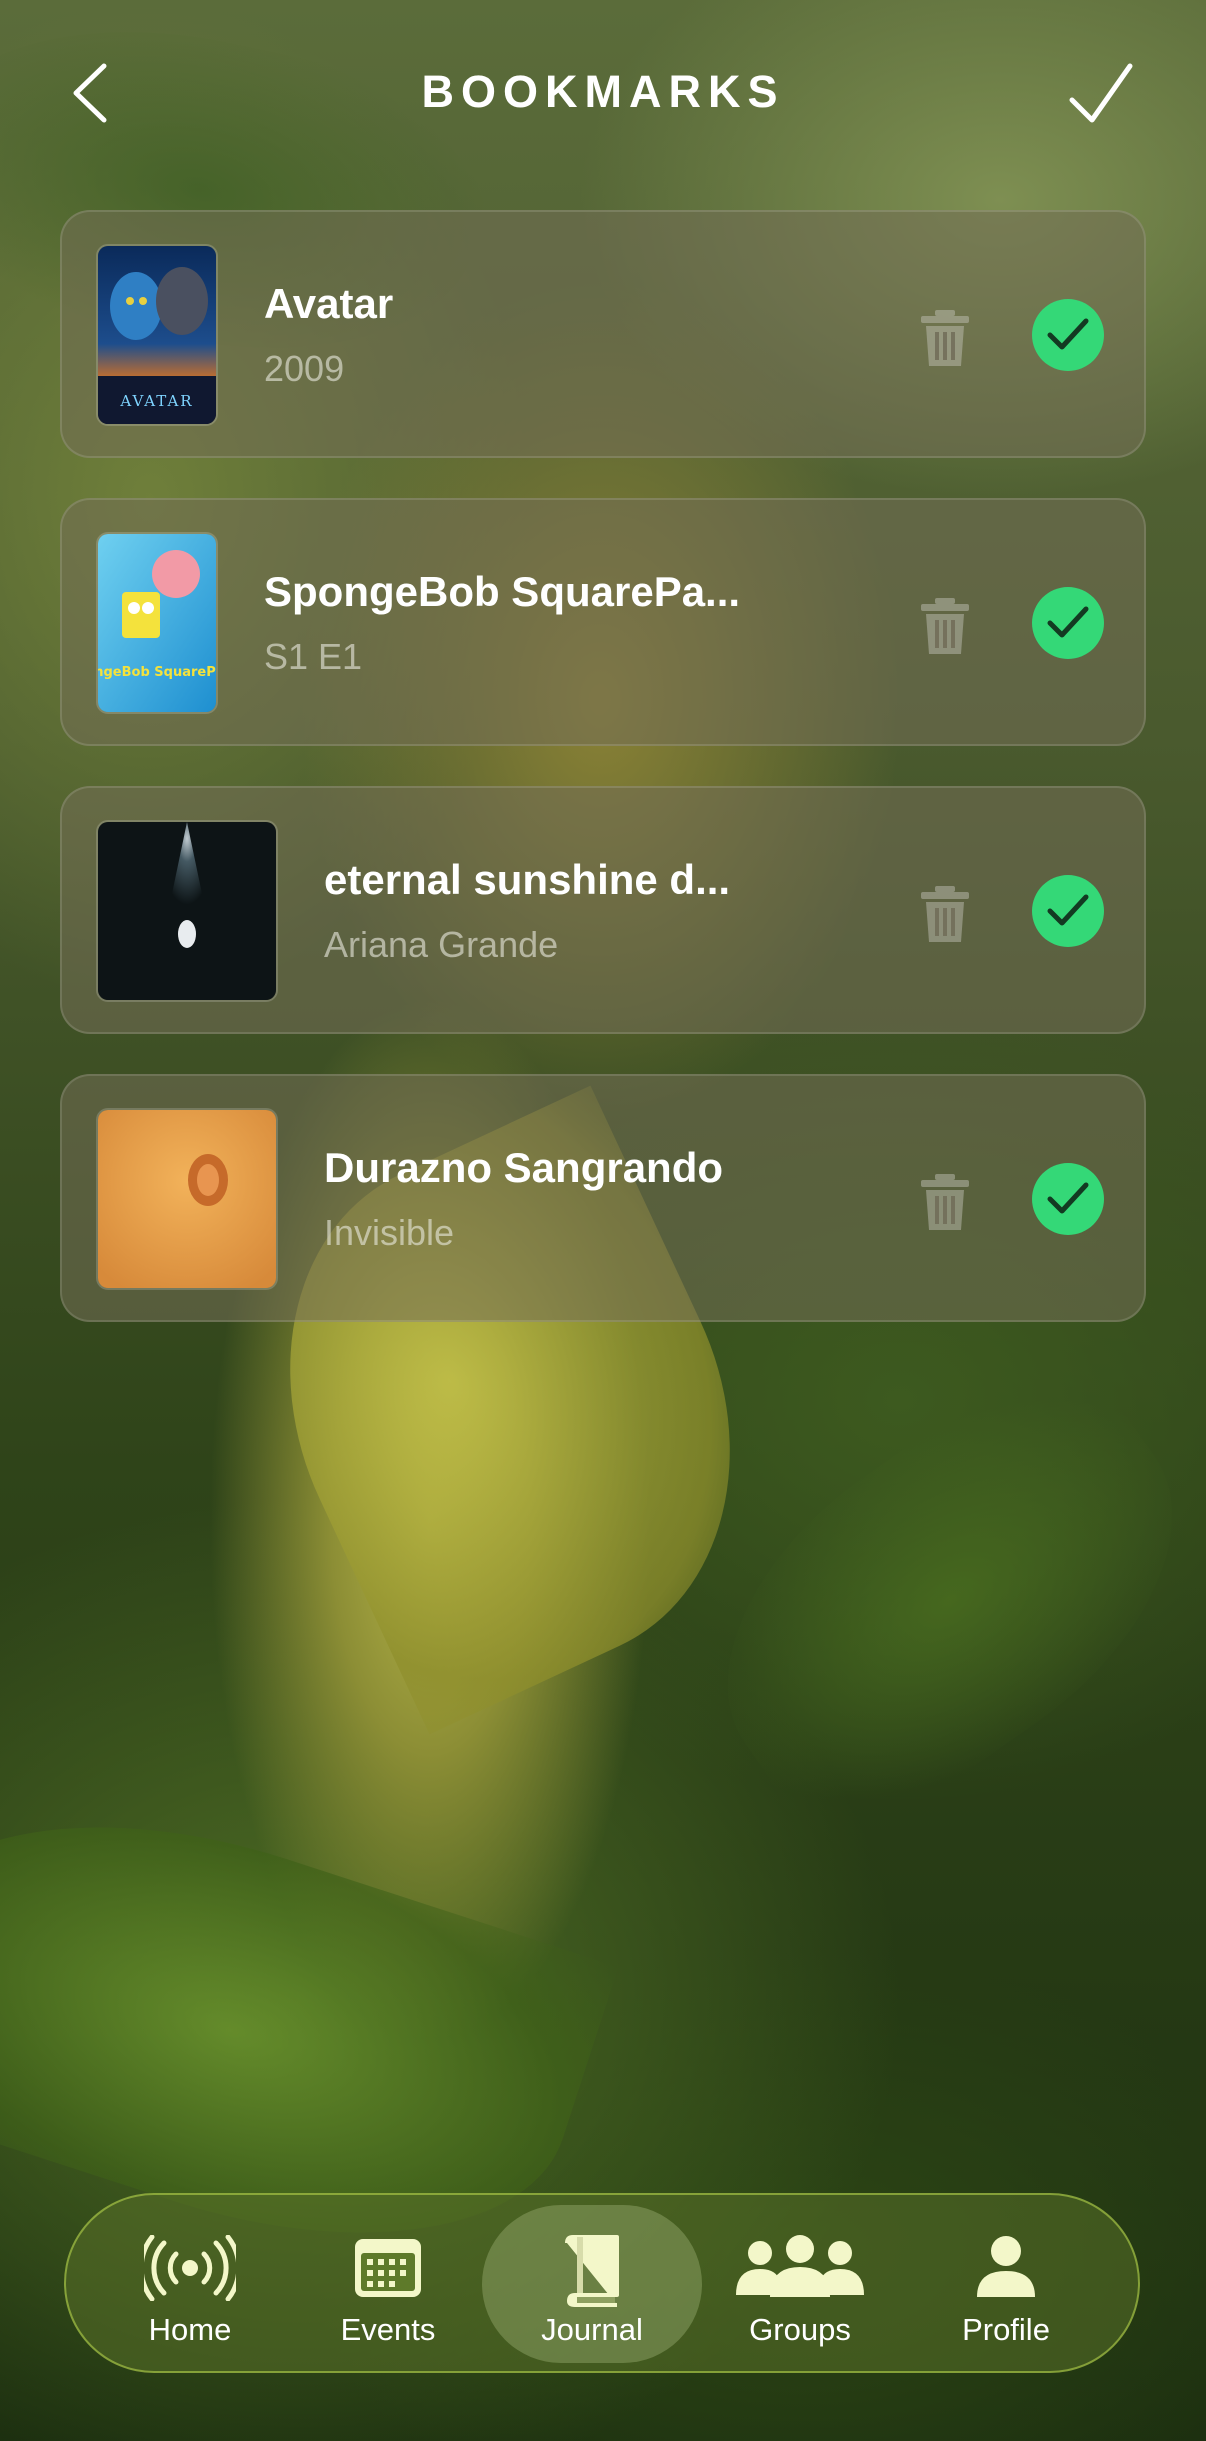  Describe the element at coordinates (157, 623) in the screenshot. I see `tv-poster: SpongeBob SquarePants` at that location.